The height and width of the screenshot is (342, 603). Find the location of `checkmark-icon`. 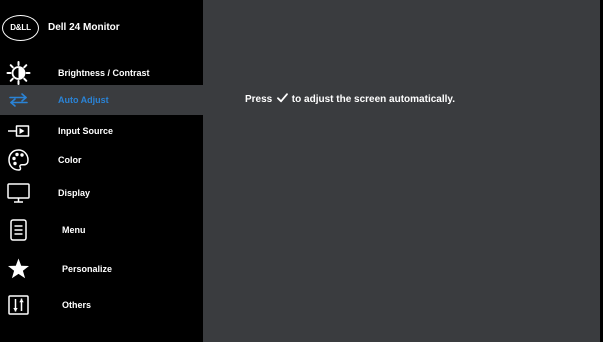

checkmark-icon is located at coordinates (282, 98).